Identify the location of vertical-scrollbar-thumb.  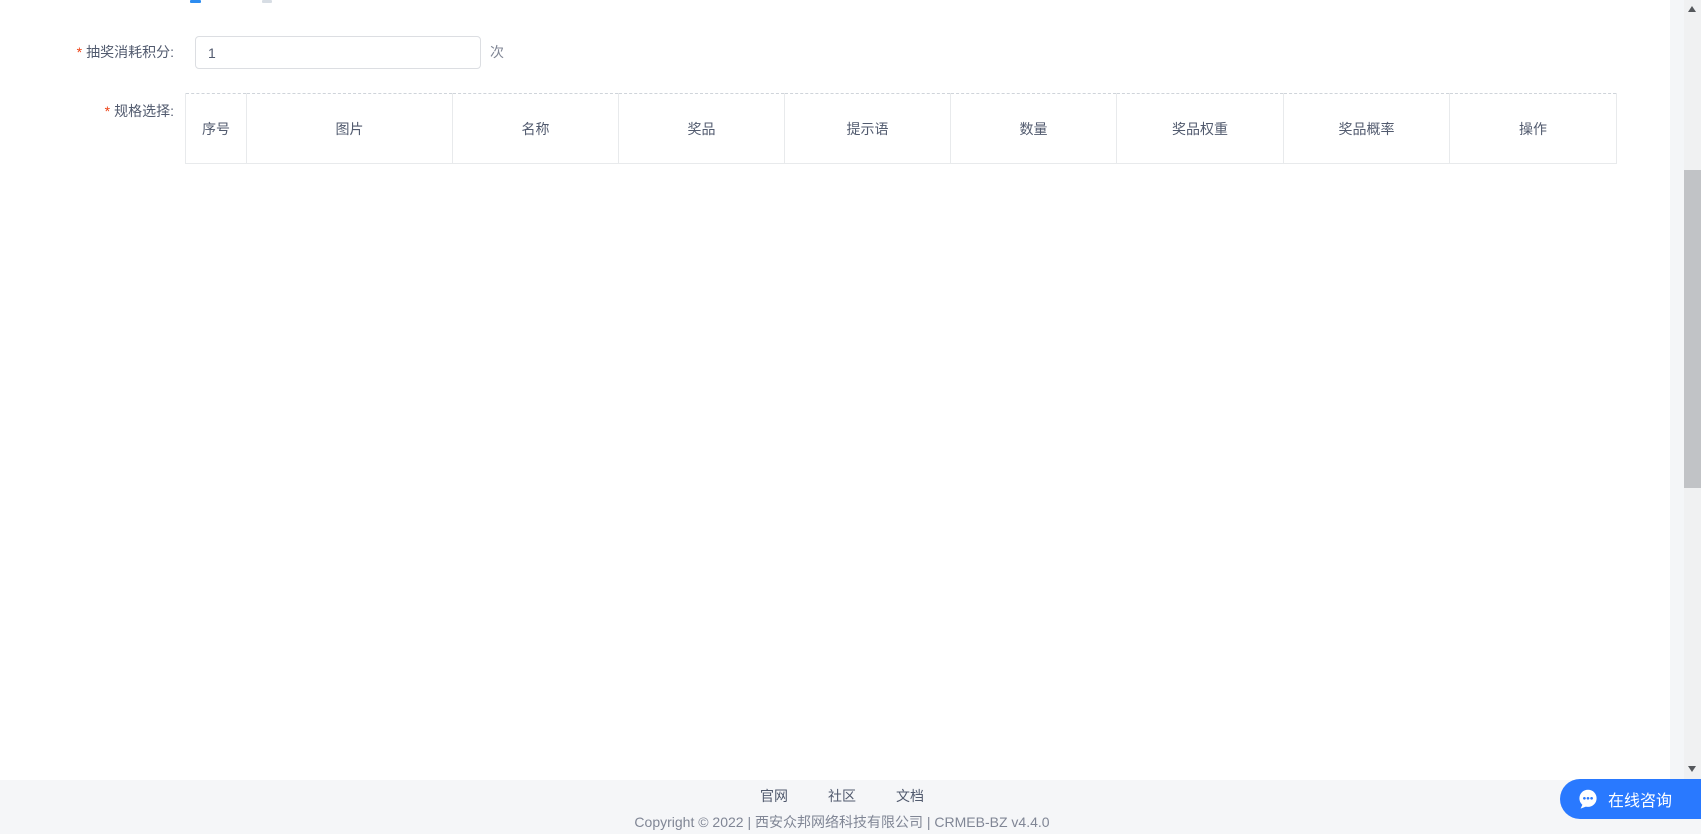
(1692, 329).